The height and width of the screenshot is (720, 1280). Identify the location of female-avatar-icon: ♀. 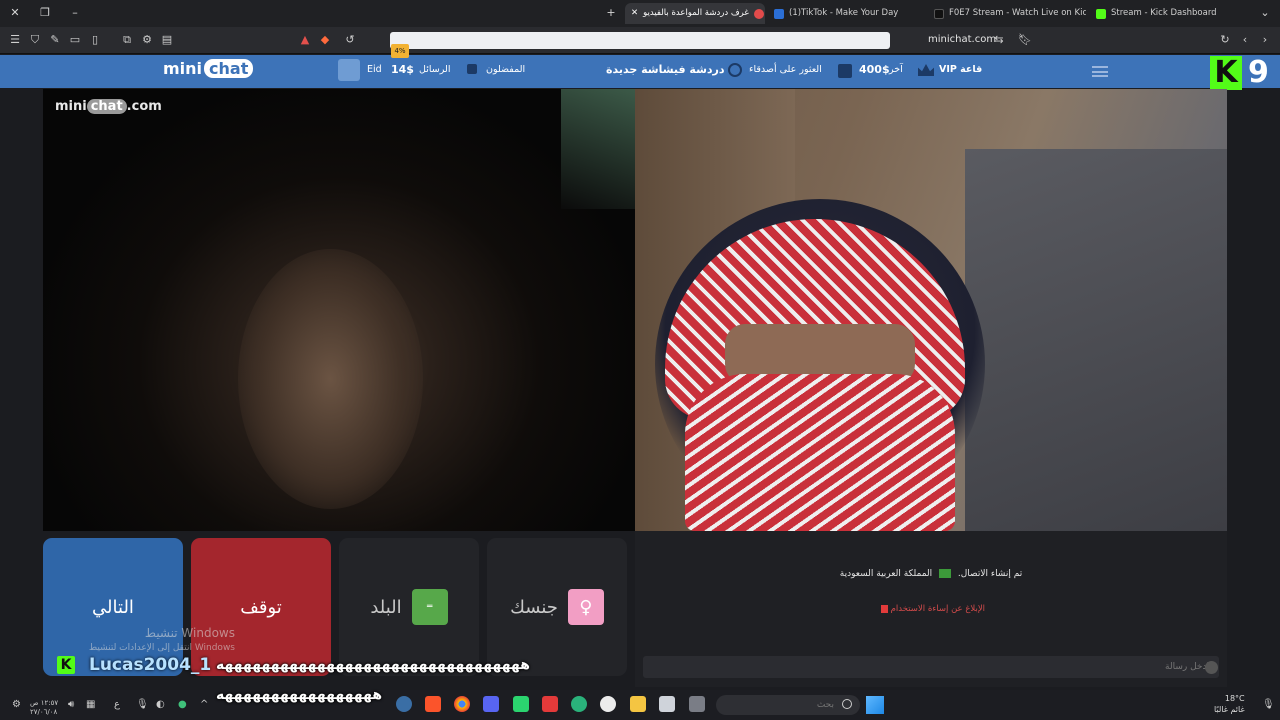
(585, 607).